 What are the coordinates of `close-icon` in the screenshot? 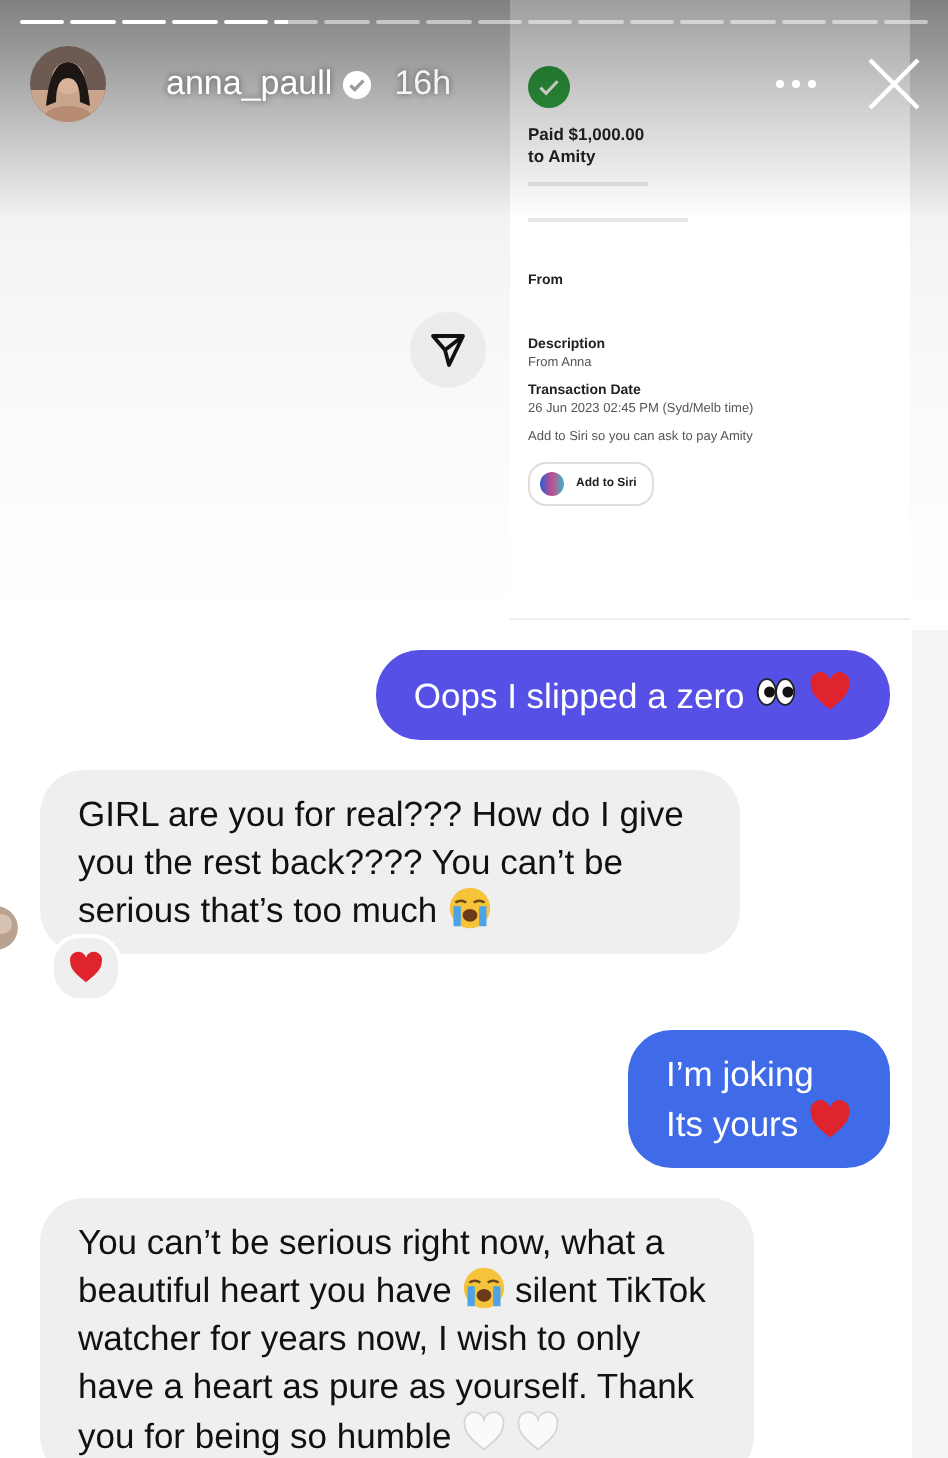 It's located at (894, 84).